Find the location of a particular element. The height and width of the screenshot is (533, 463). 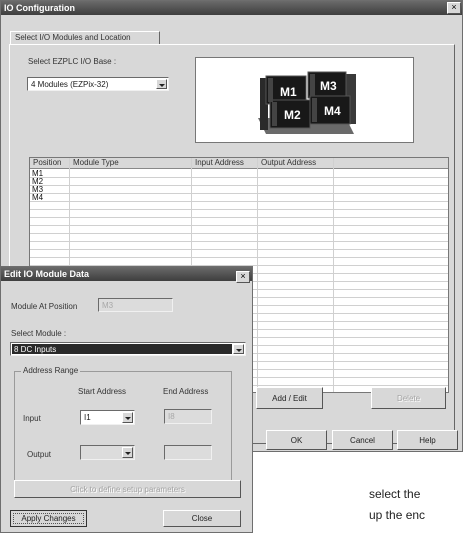

end-address-label: End Address is located at coordinates (186, 391).